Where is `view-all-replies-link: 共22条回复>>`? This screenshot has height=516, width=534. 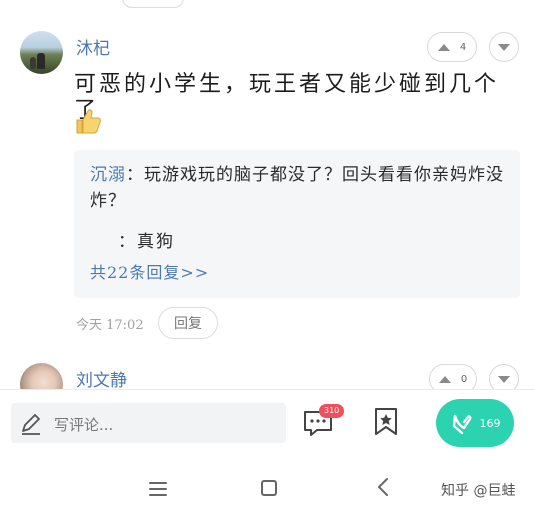 view-all-replies-link: 共22条回复>> is located at coordinates (149, 271).